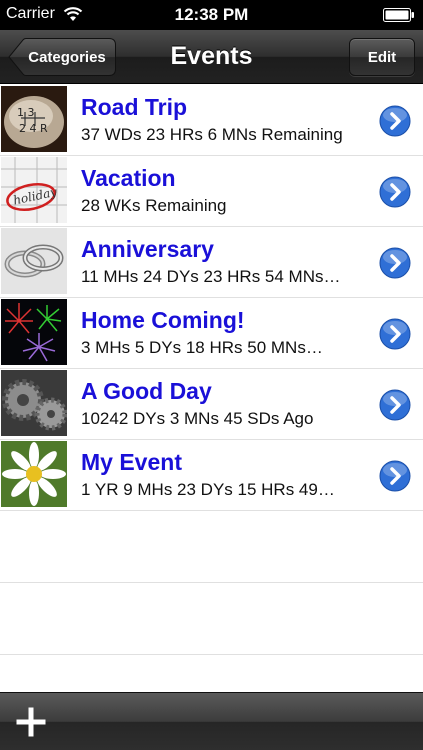  I want to click on list-item: A Good Day 10242 DYs 3 MNs 45 SDs Ago, so click(211, 404).